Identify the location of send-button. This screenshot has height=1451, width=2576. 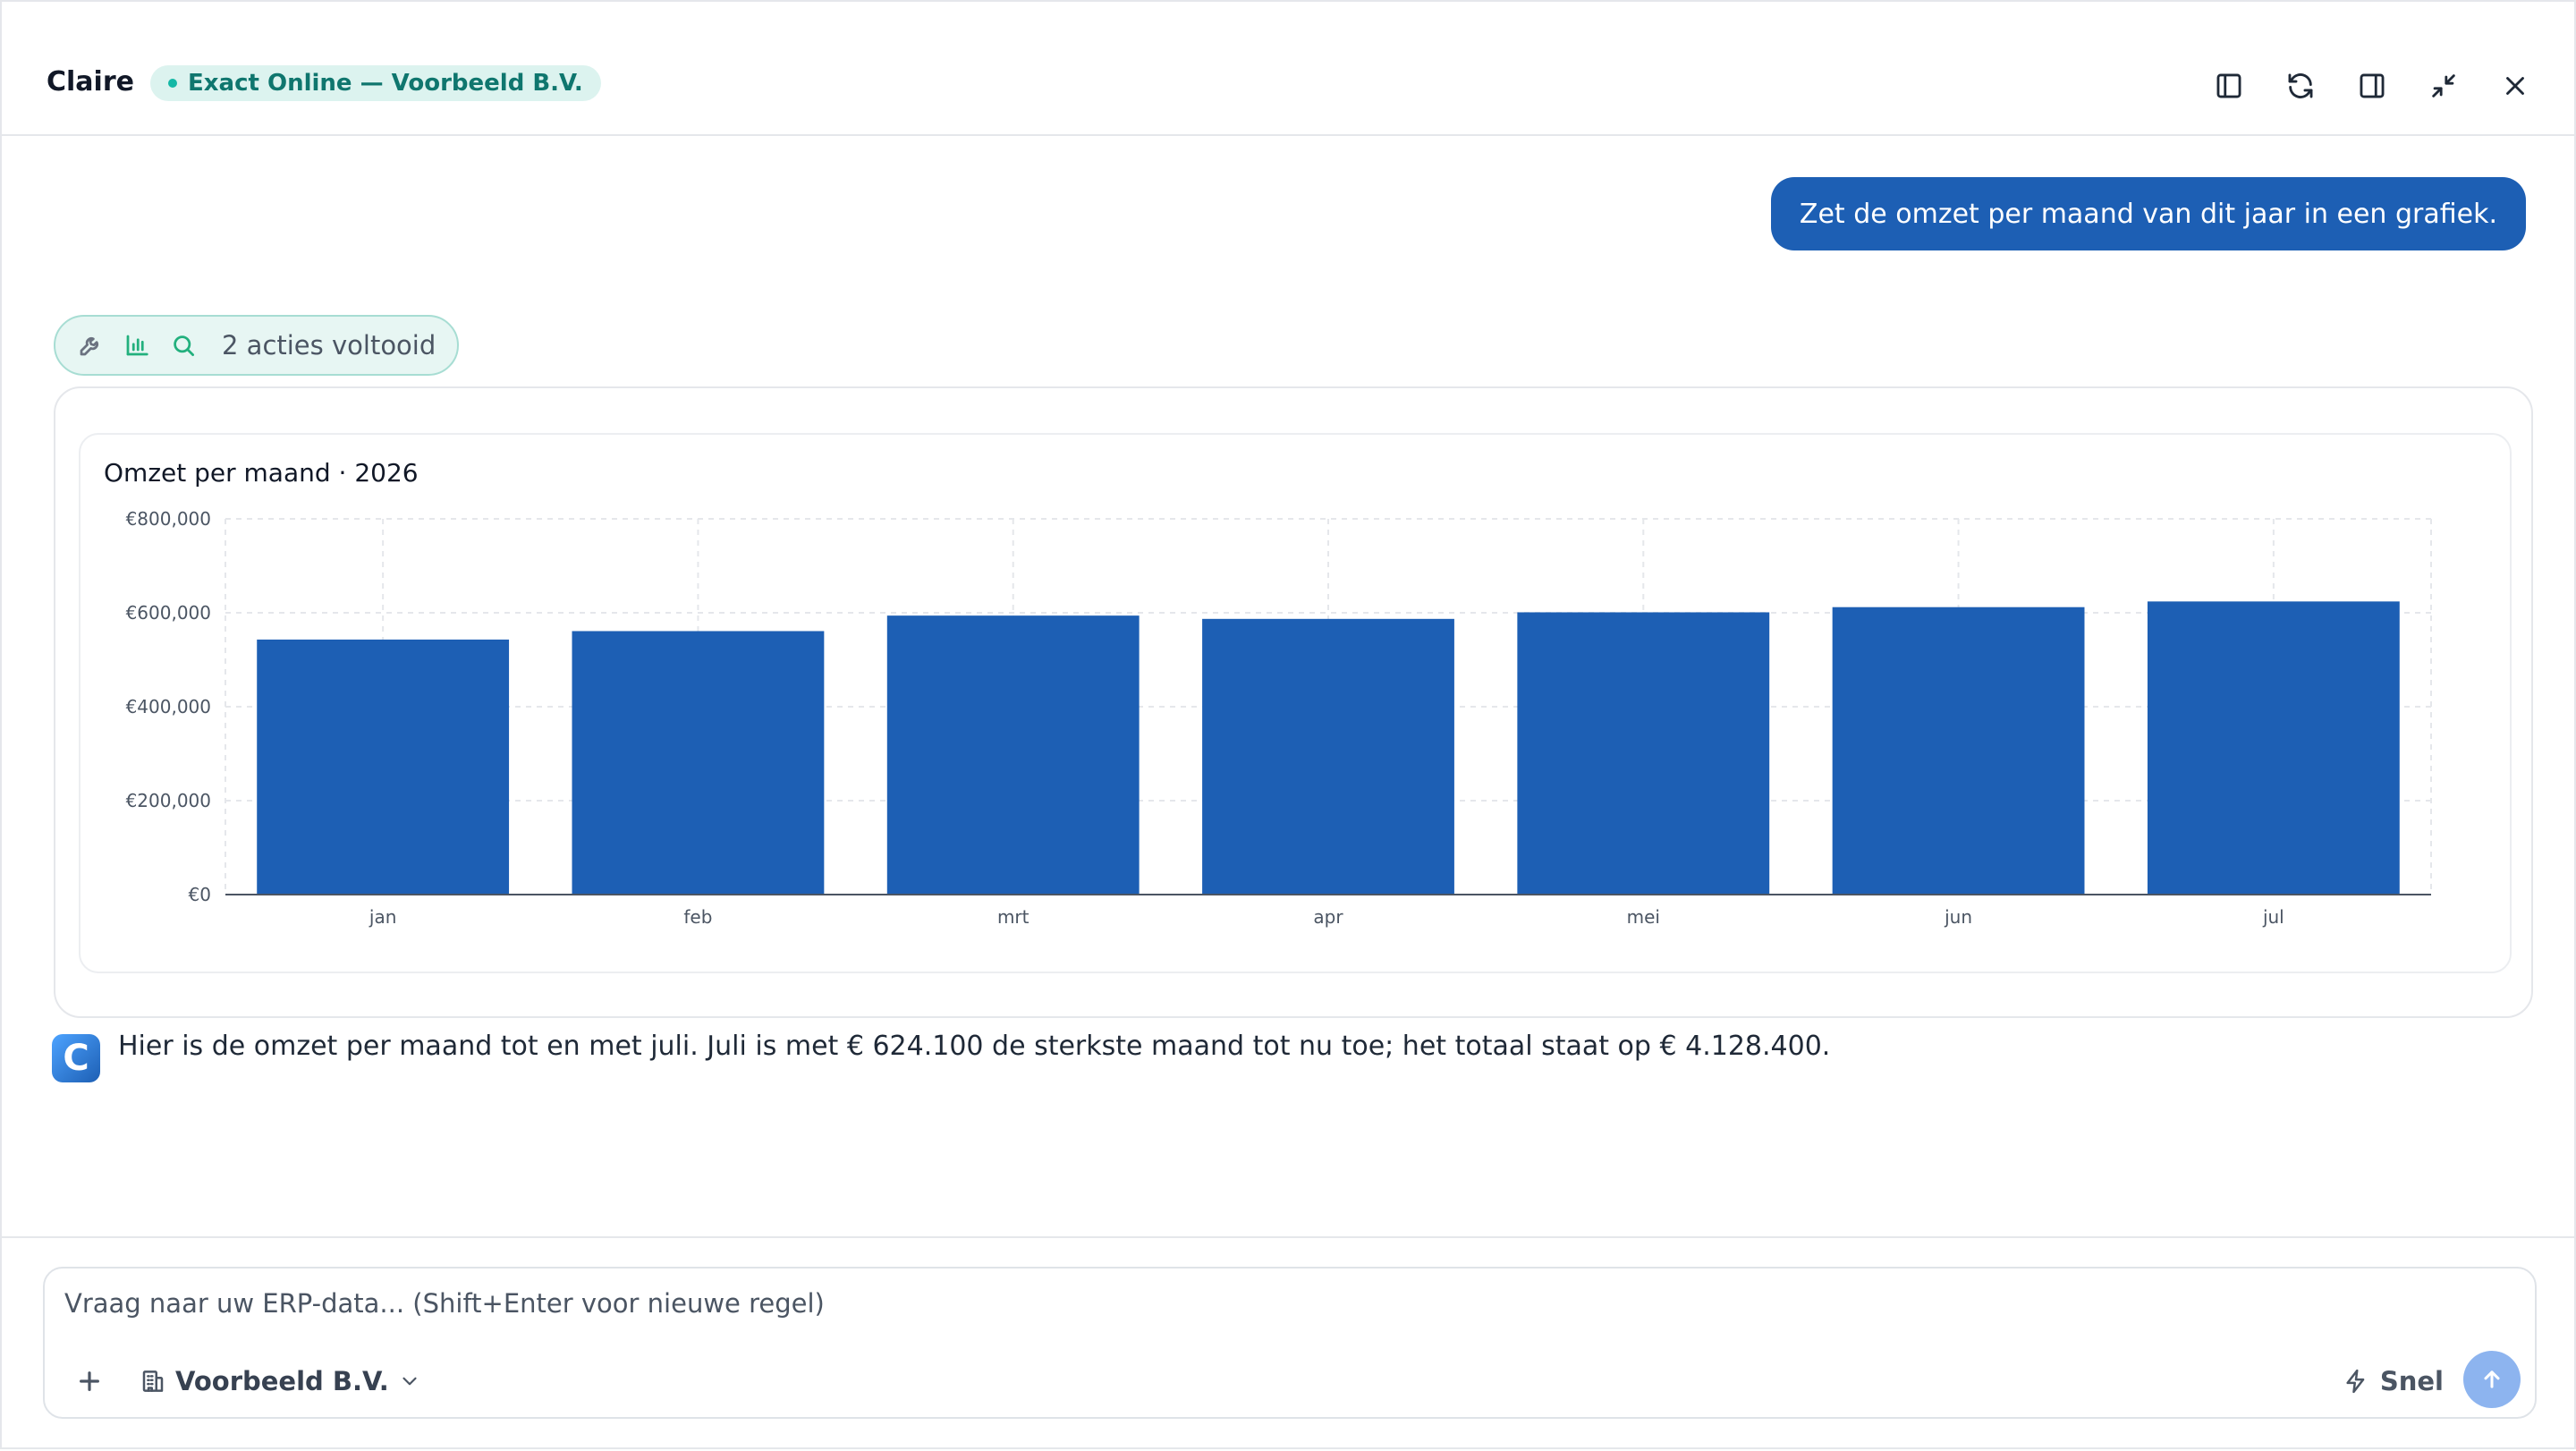
(2492, 1380).